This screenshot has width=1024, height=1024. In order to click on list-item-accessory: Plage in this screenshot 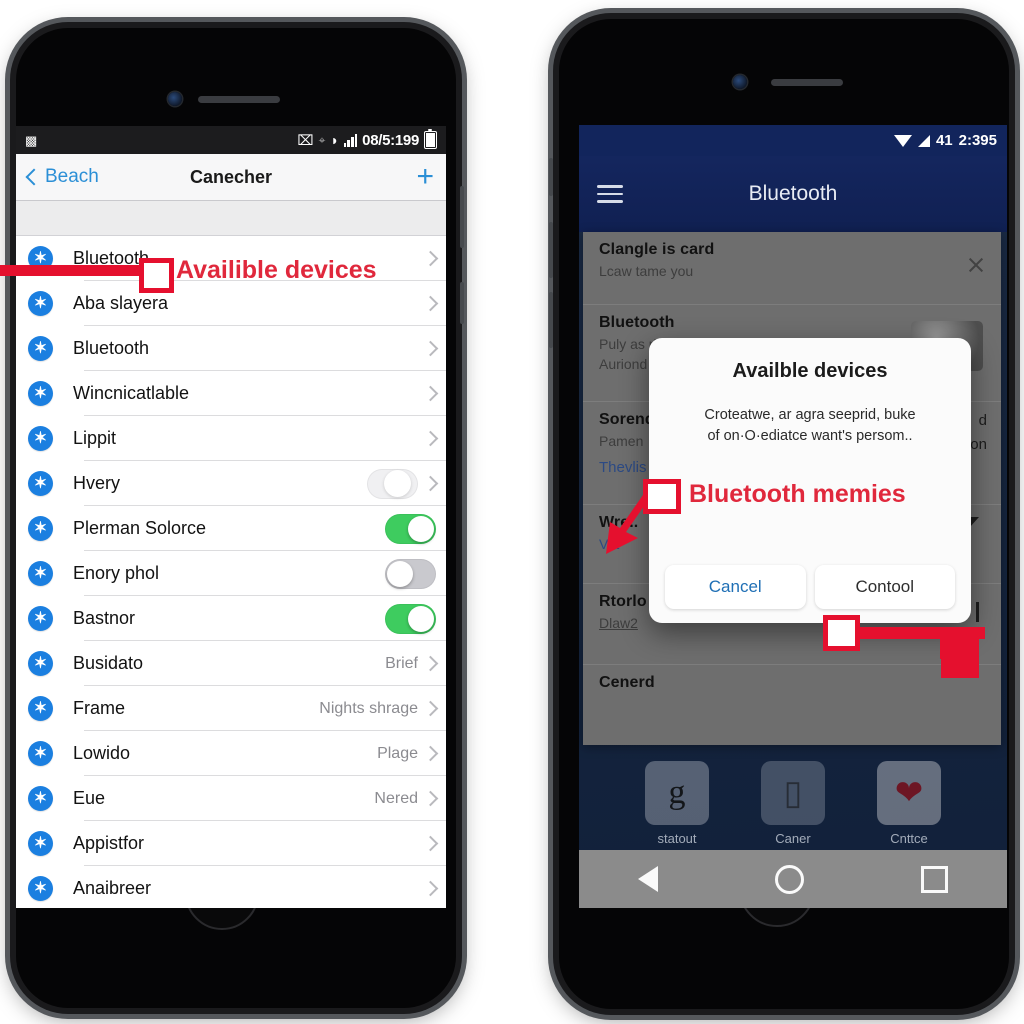, I will do `click(408, 753)`.